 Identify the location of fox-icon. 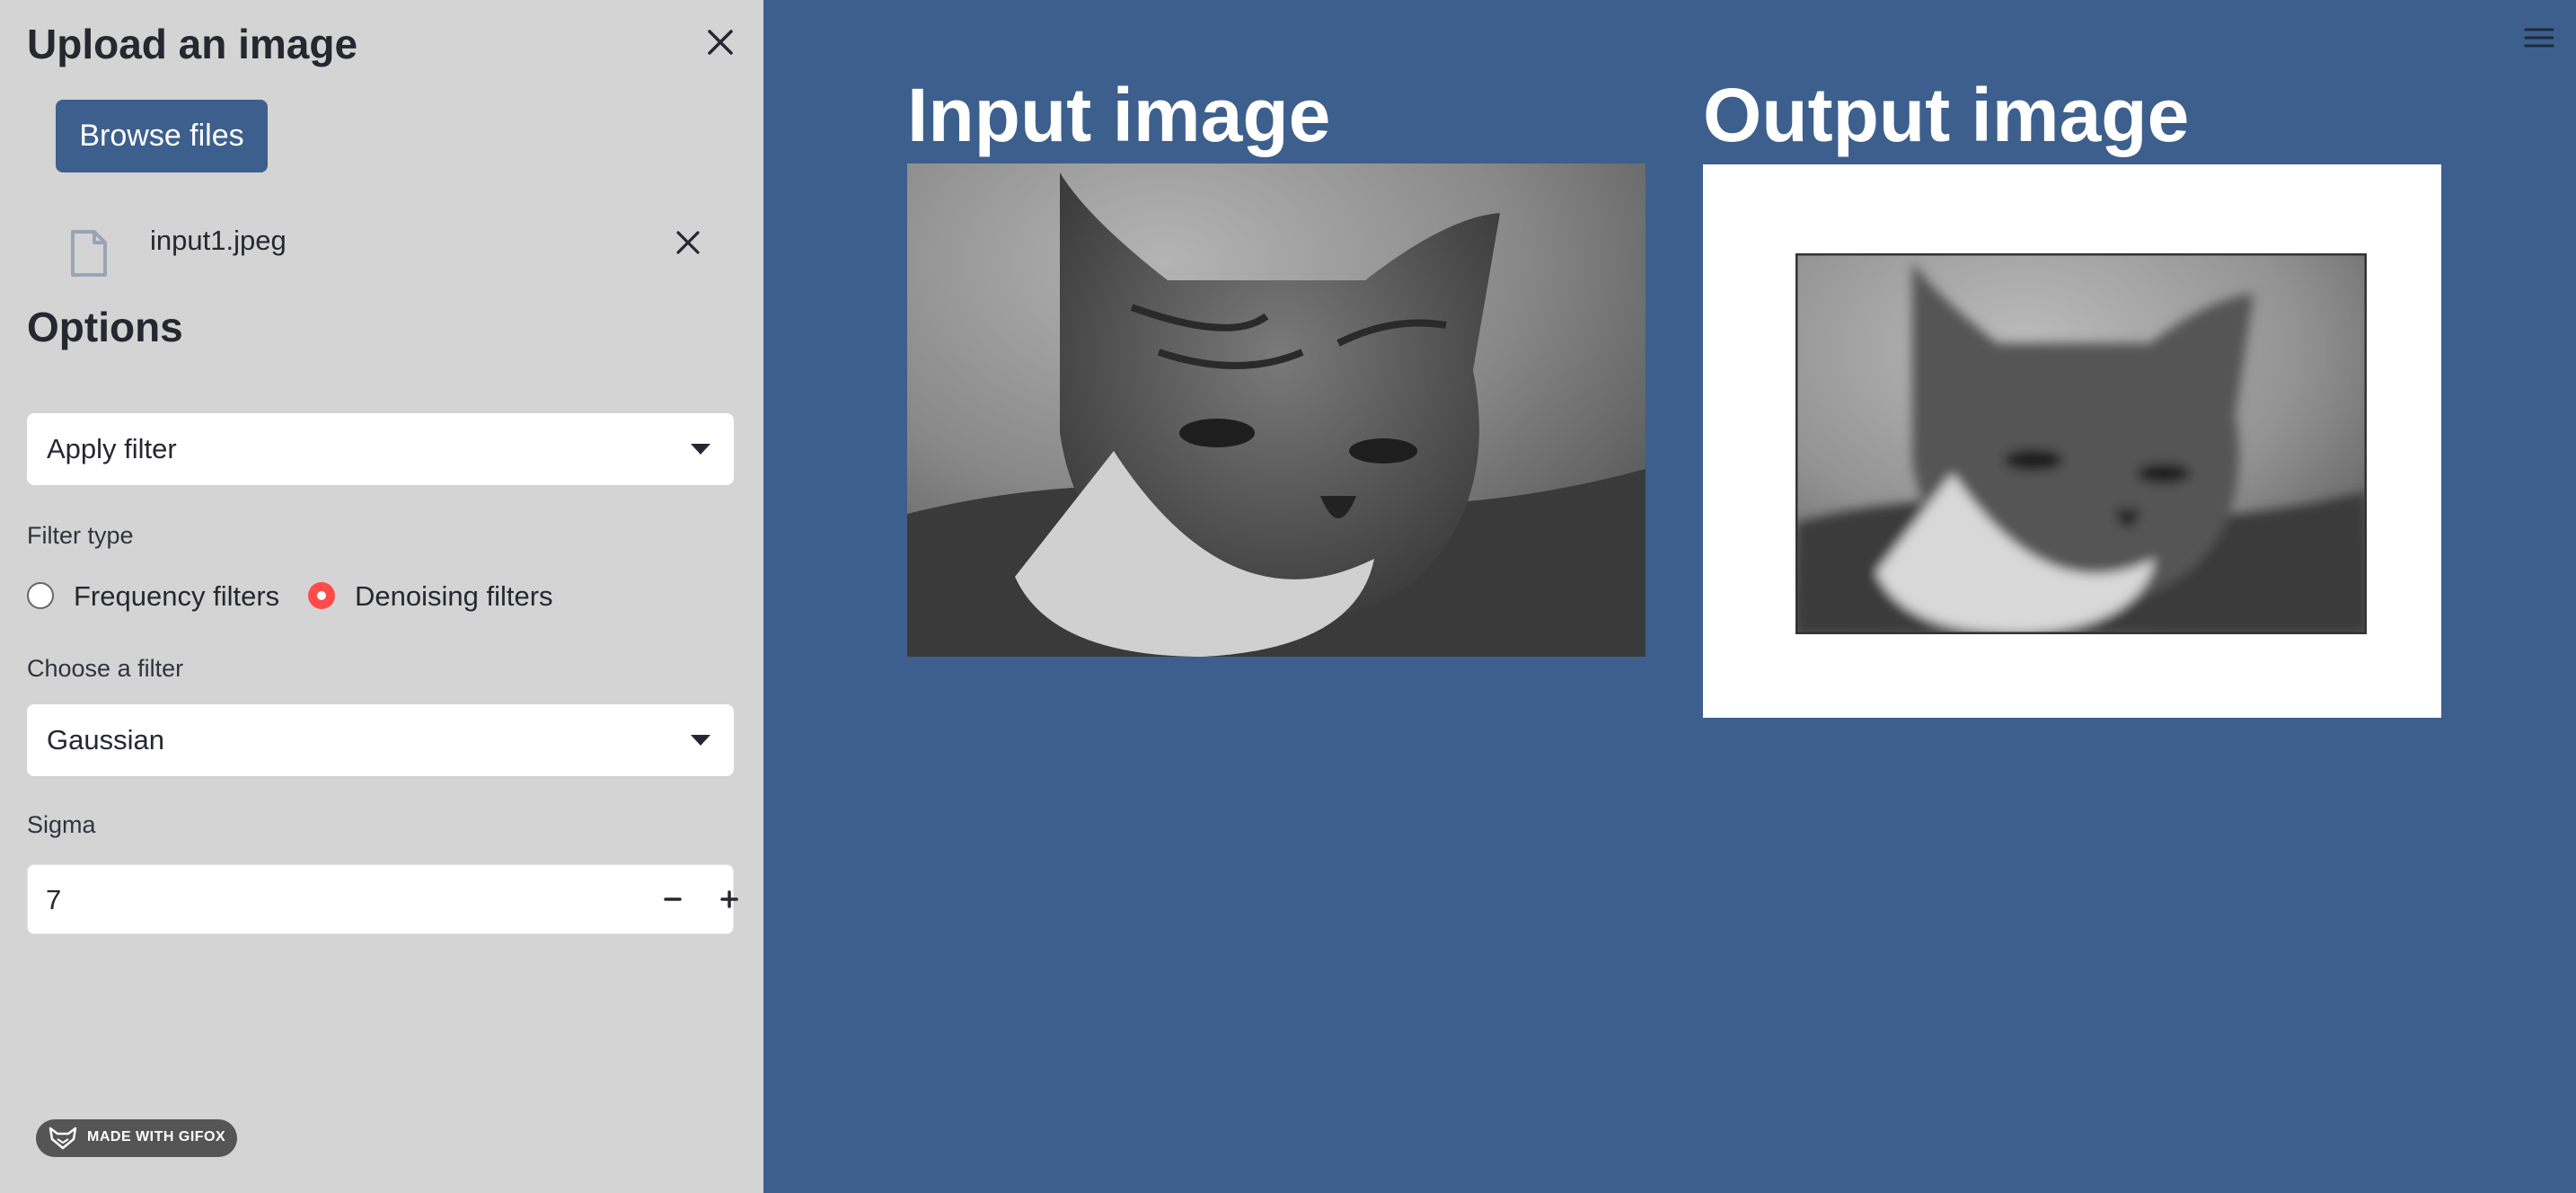
(63, 1139).